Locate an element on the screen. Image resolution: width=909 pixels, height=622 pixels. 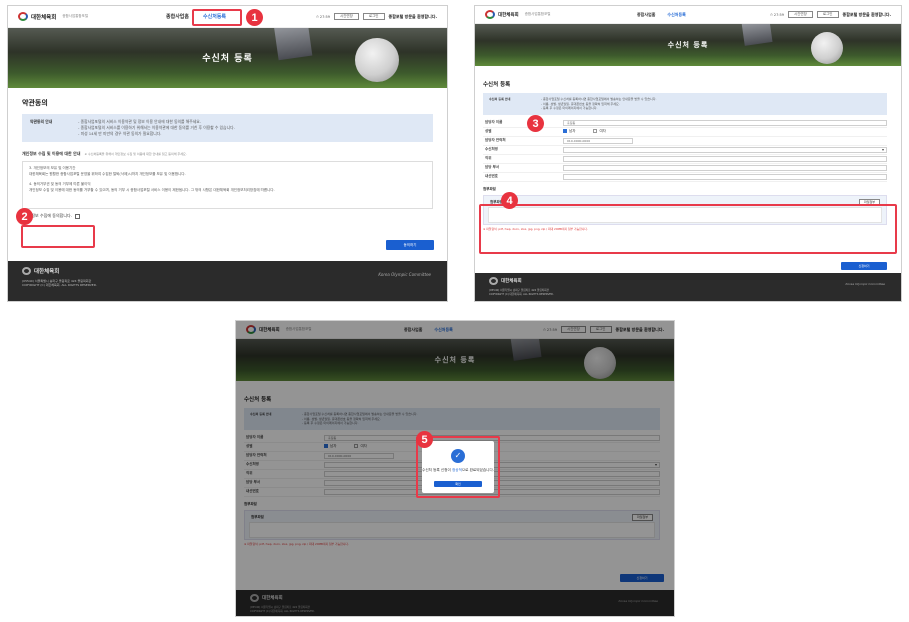
field-label: 내선번호 is located at coordinates (491, 176).